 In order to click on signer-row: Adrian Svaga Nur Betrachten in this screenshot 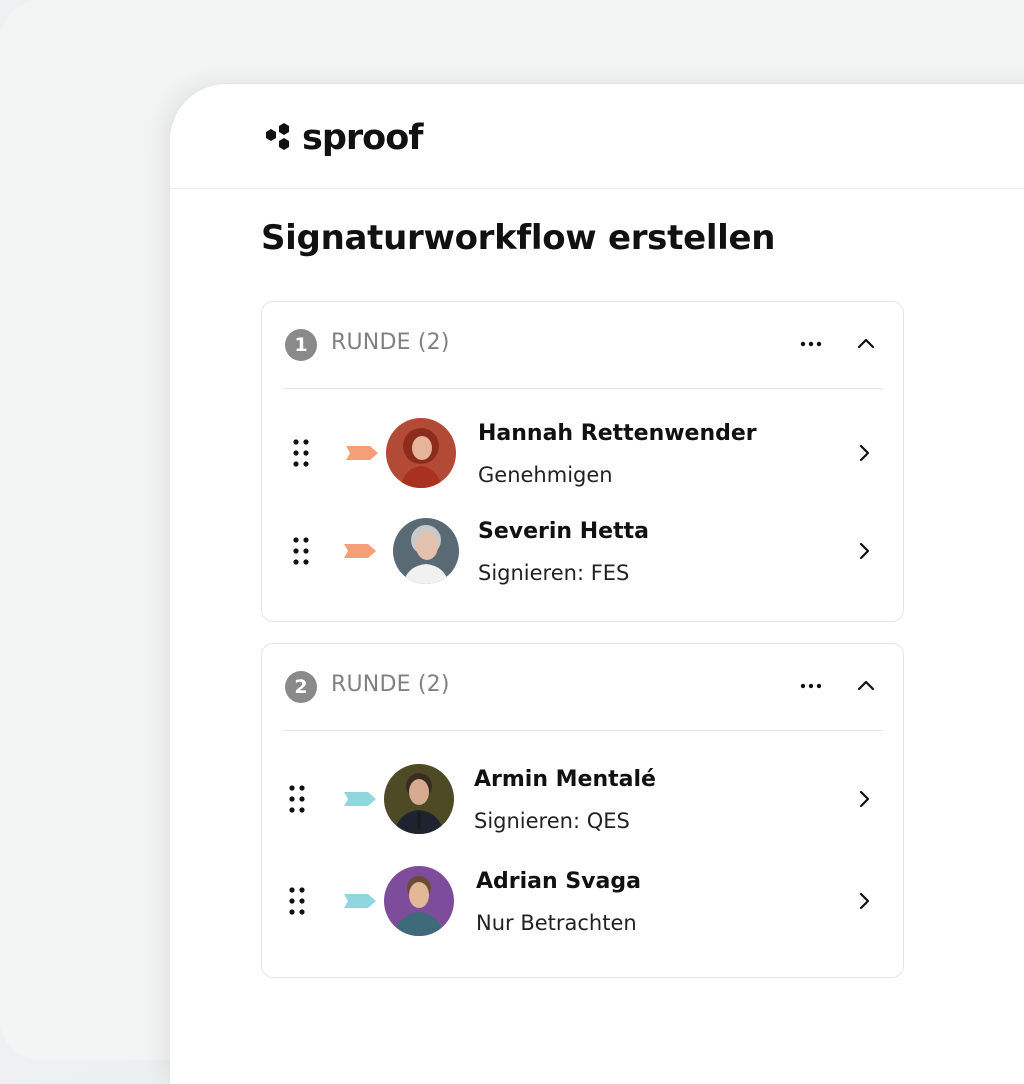, I will do `click(582, 901)`.